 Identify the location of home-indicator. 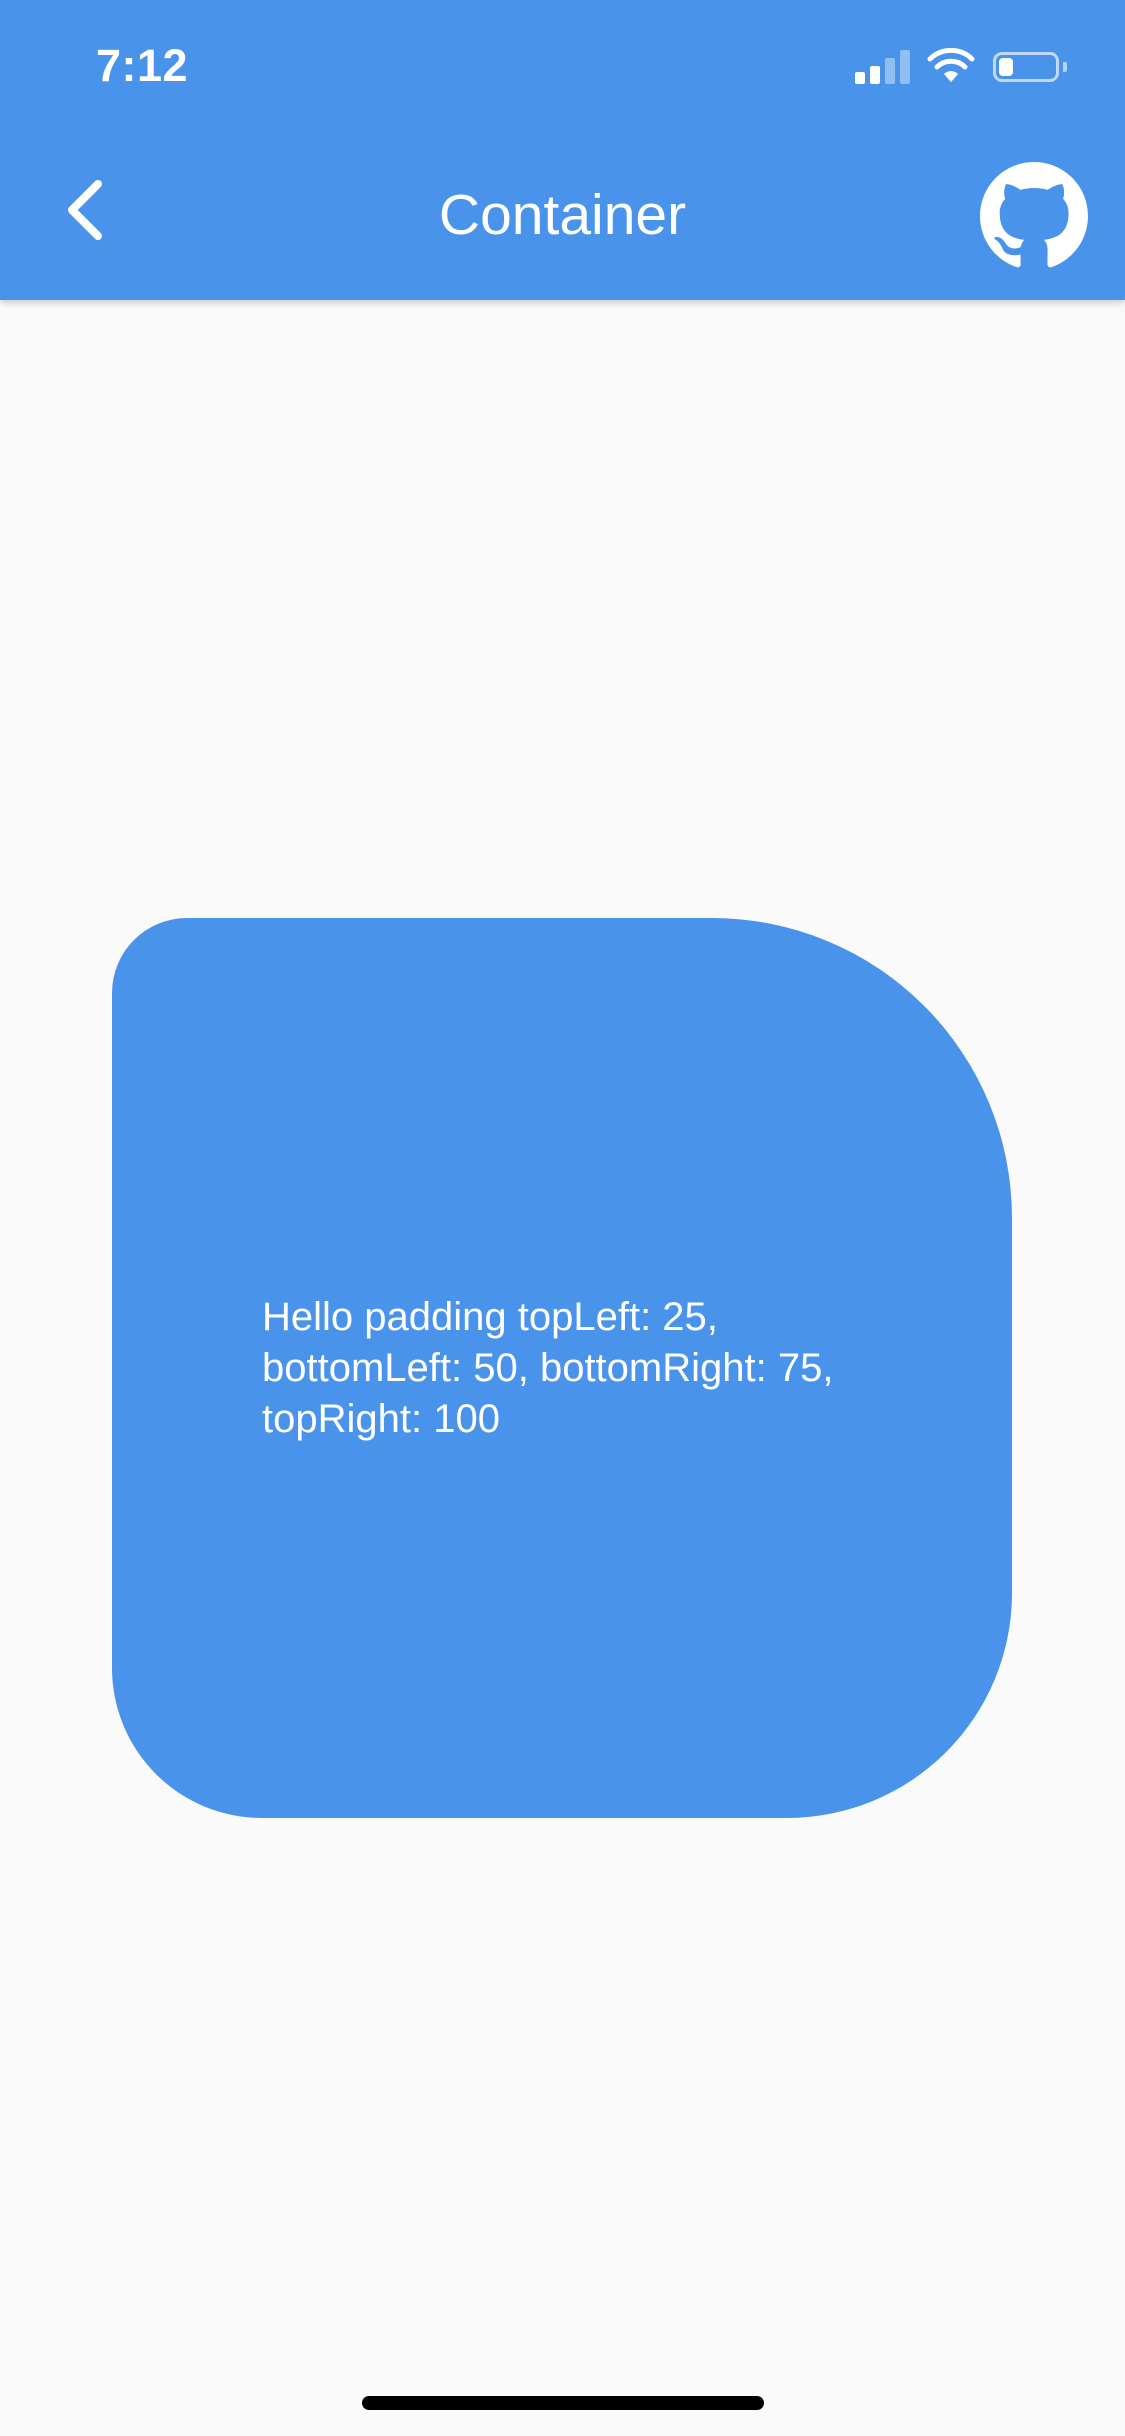
(563, 2403).